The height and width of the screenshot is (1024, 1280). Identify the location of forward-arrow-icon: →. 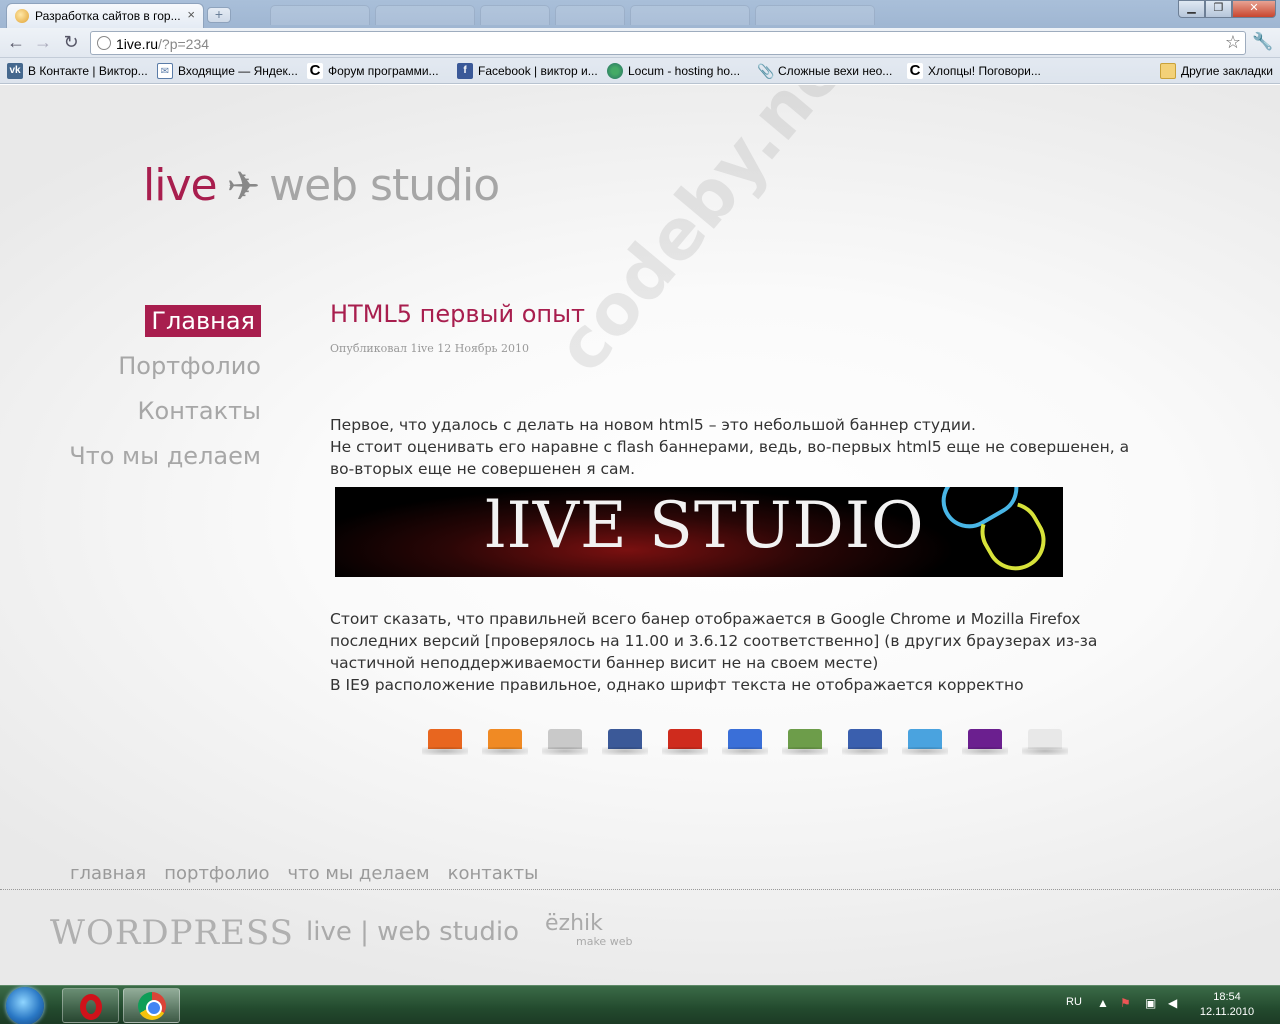
(43, 43).